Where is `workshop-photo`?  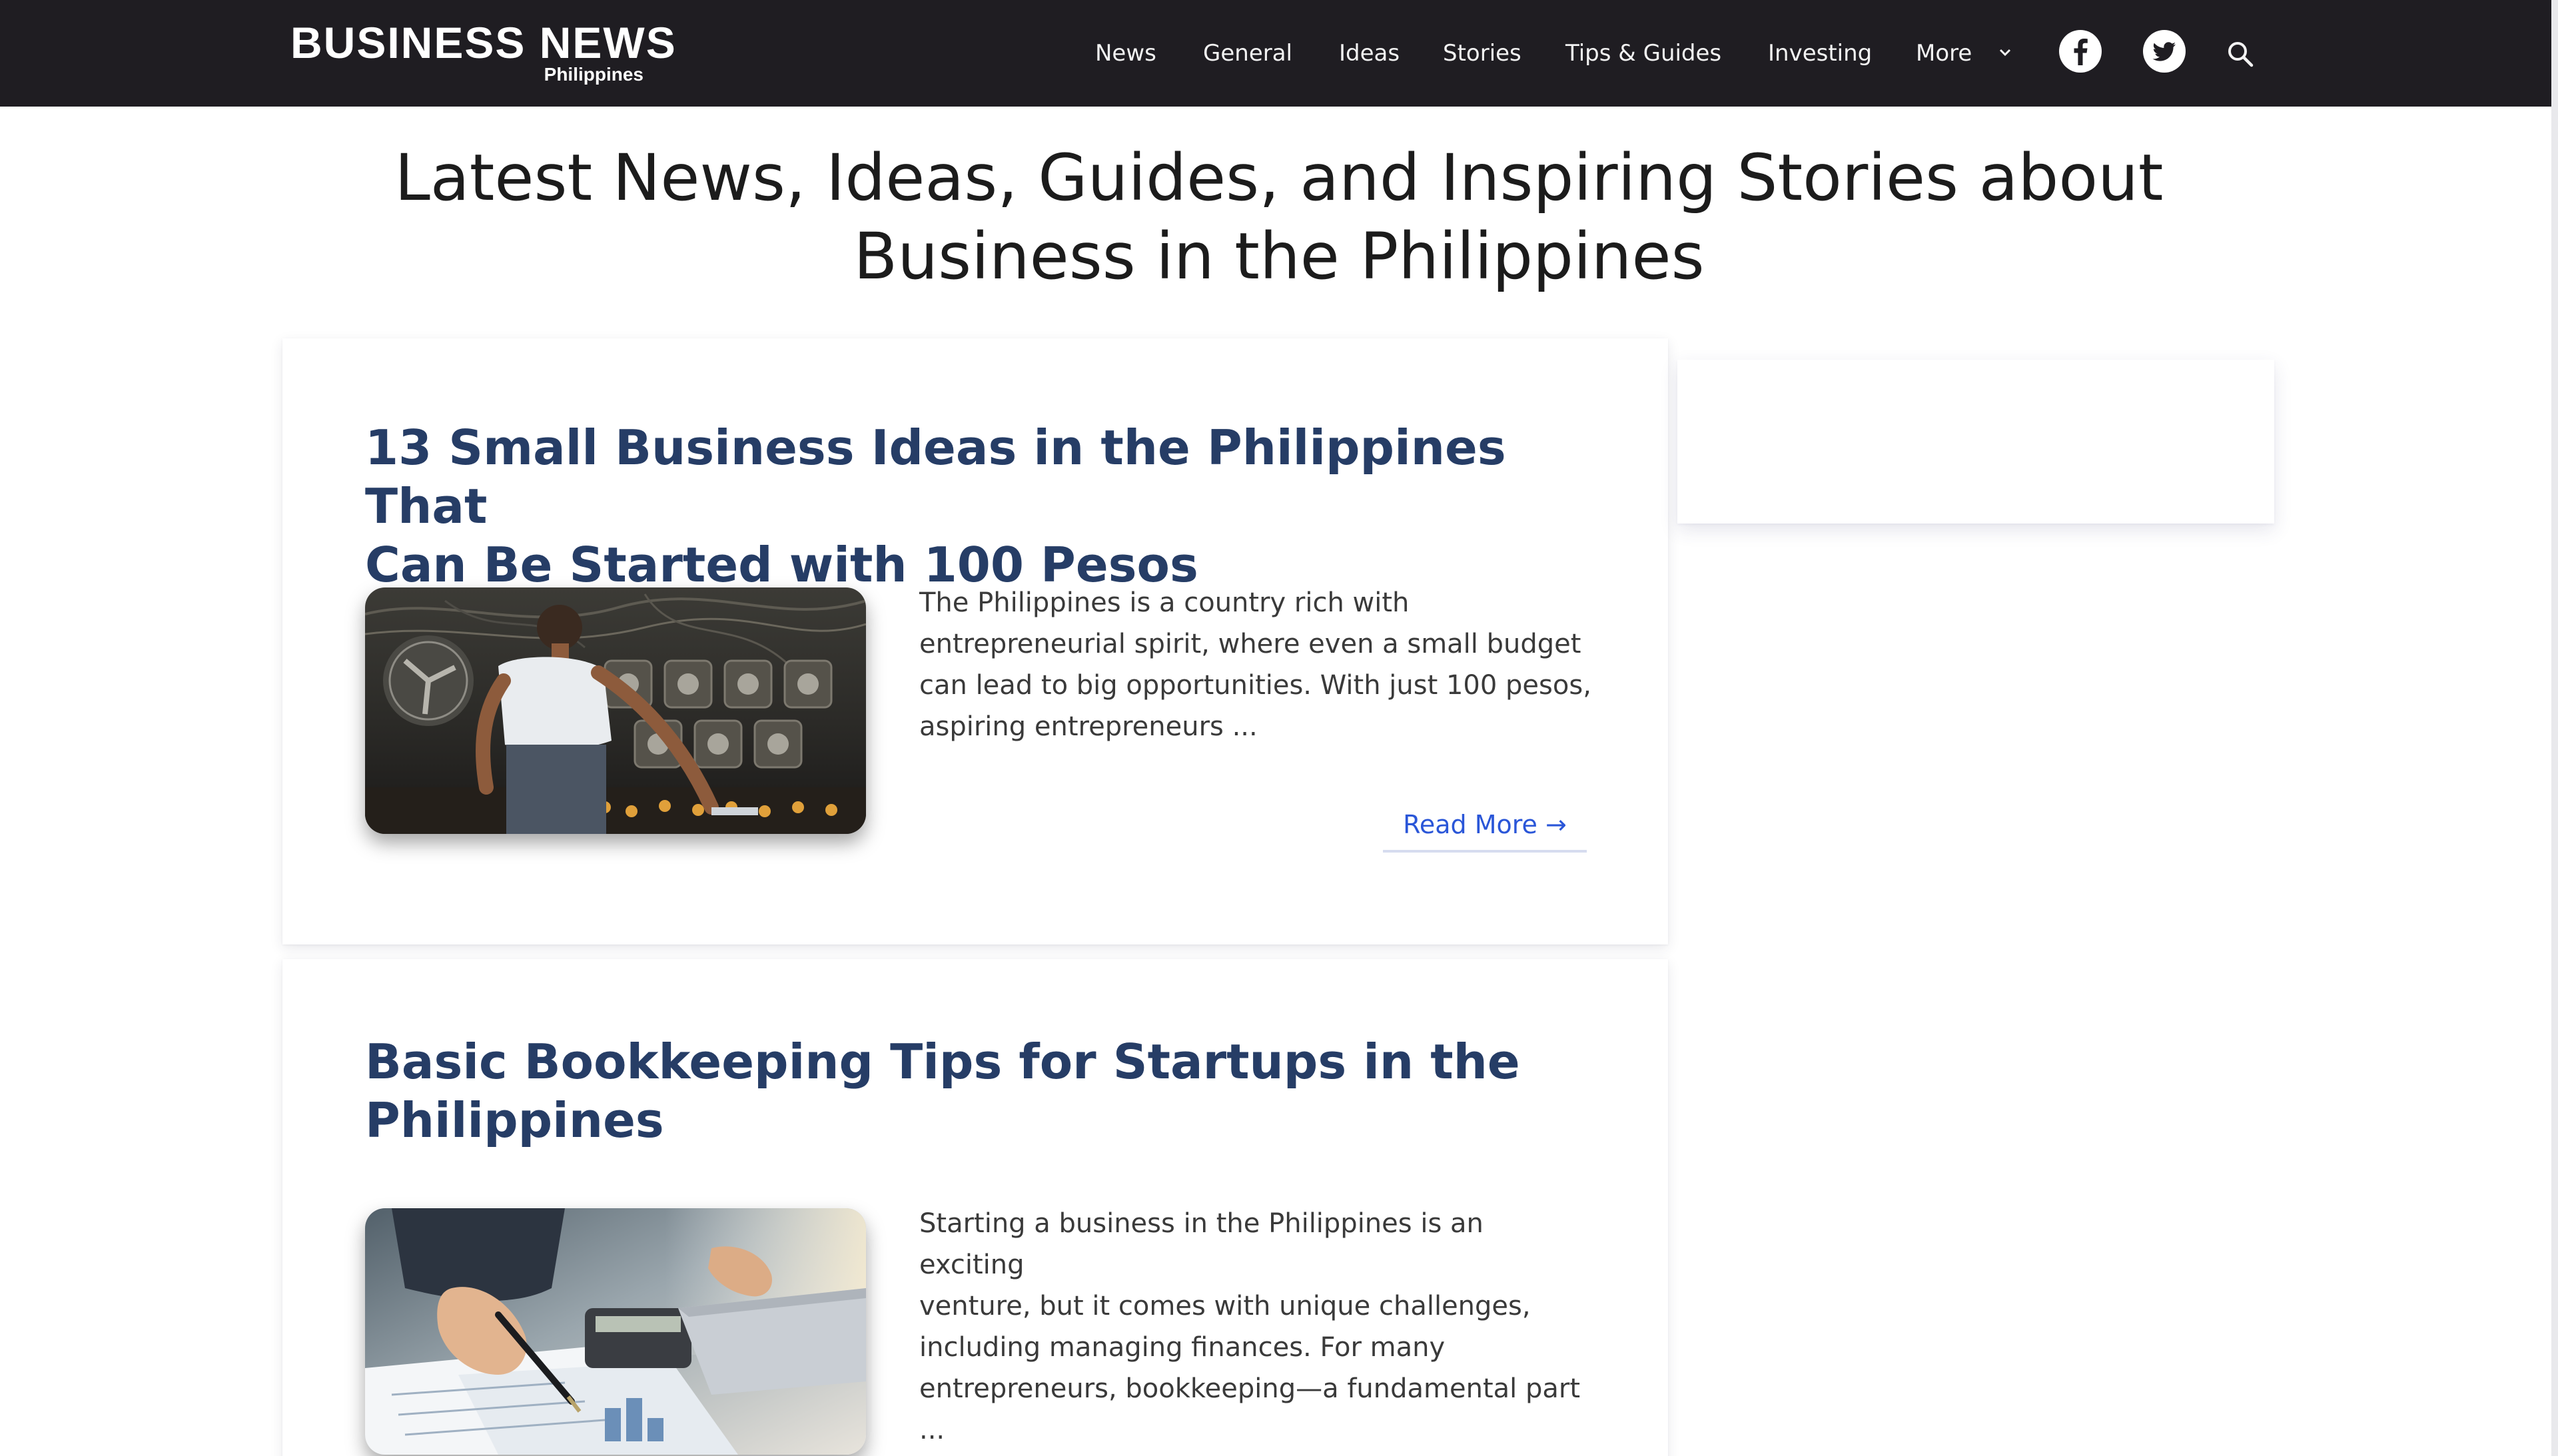
workshop-photo is located at coordinates (615, 710).